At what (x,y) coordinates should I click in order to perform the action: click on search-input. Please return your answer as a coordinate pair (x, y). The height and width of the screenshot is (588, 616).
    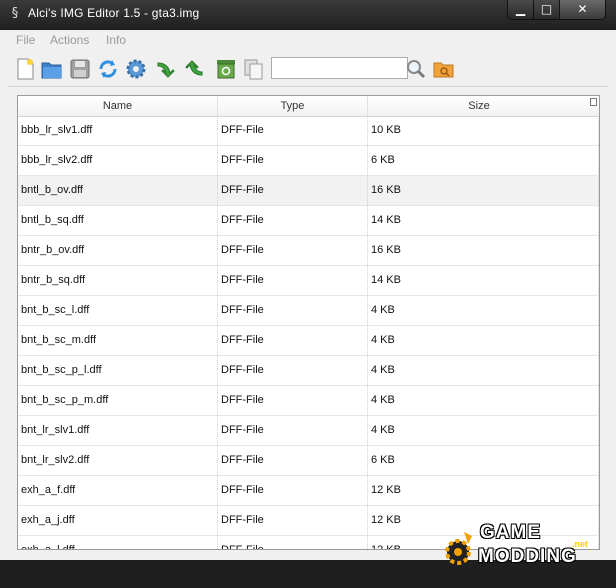
    Looking at the image, I should click on (339, 68).